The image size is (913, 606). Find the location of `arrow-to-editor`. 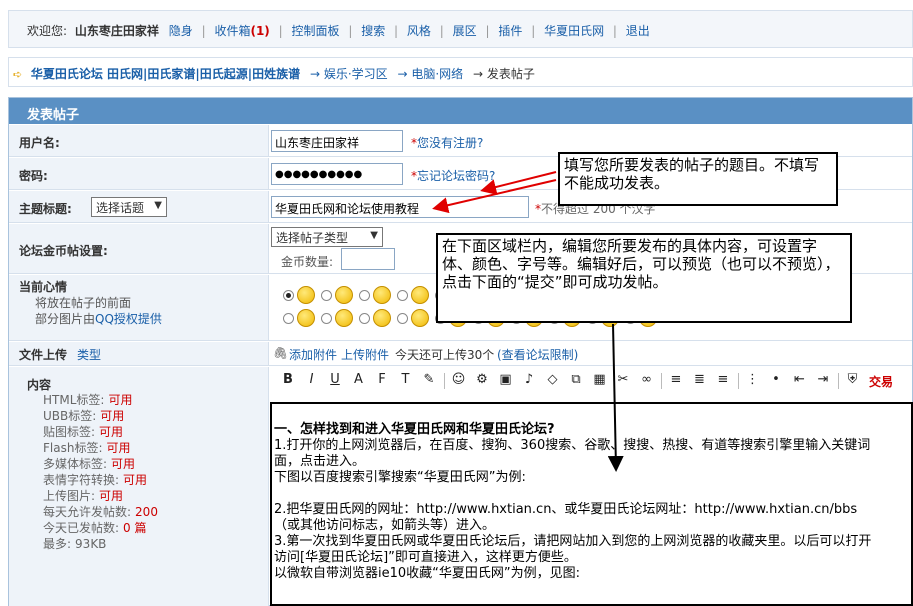

arrow-to-editor is located at coordinates (615, 397).